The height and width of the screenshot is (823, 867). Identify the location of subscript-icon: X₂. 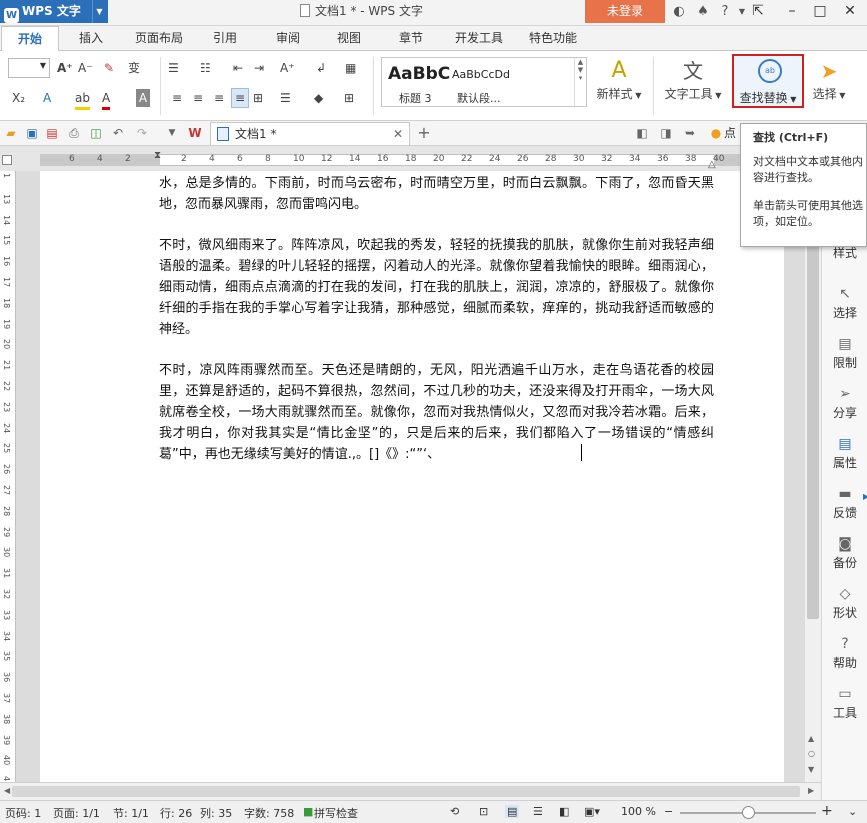
(18, 98).